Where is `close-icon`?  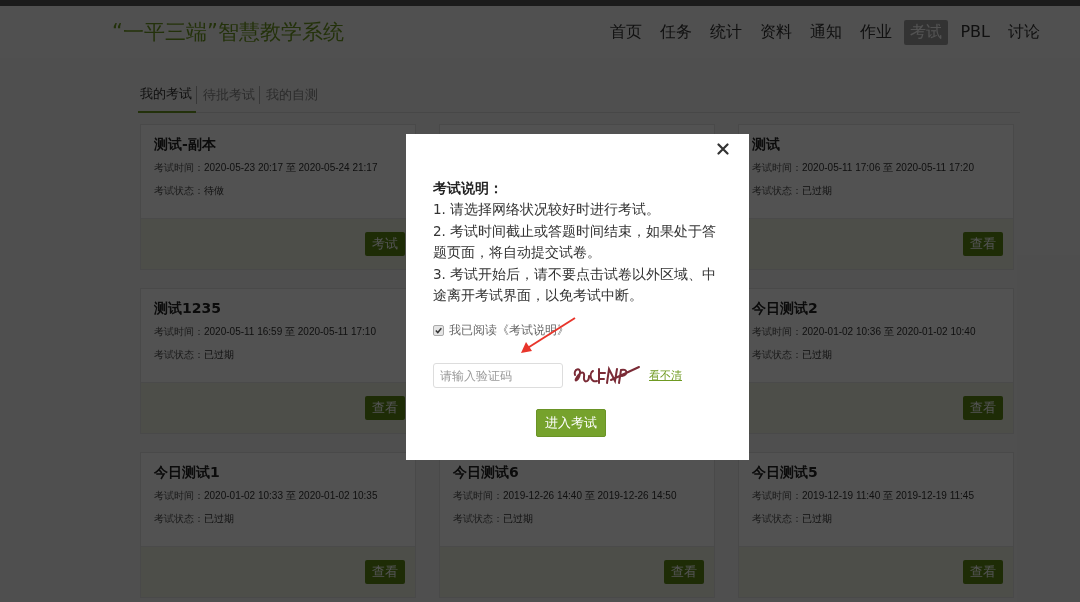 close-icon is located at coordinates (723, 149).